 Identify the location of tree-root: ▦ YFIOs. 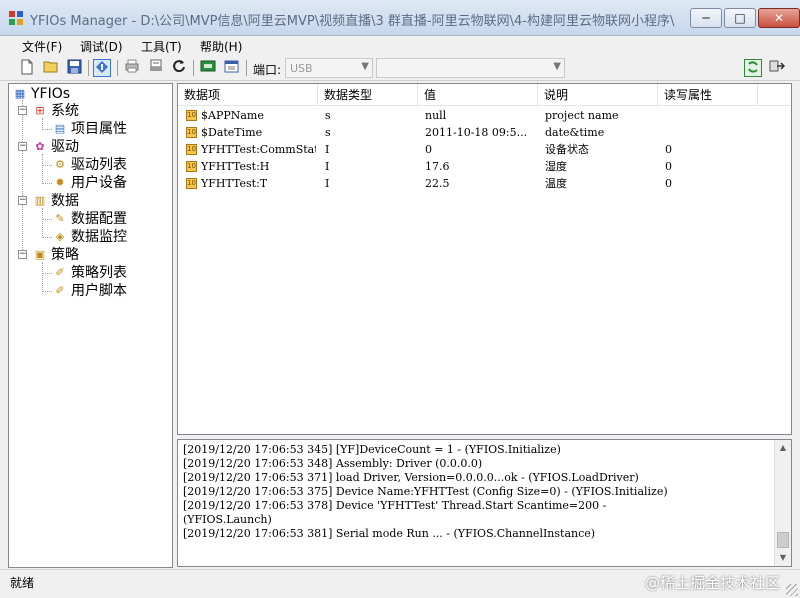
(41, 94).